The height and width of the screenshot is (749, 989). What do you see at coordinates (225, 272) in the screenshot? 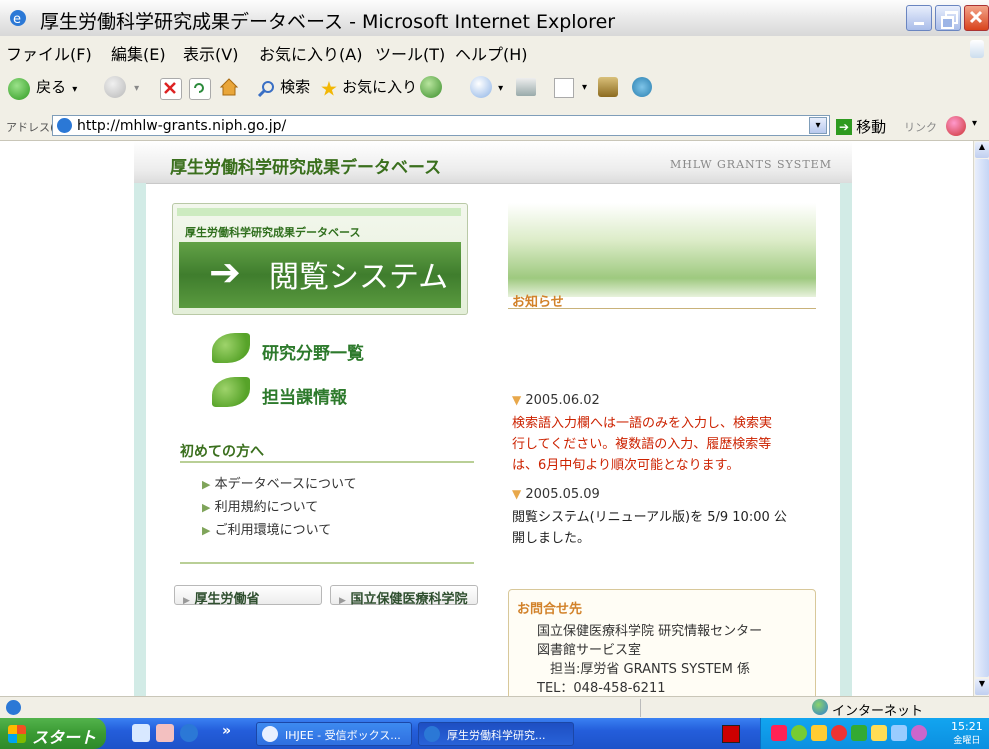
I see `arrow-right-icon: ➔` at bounding box center [225, 272].